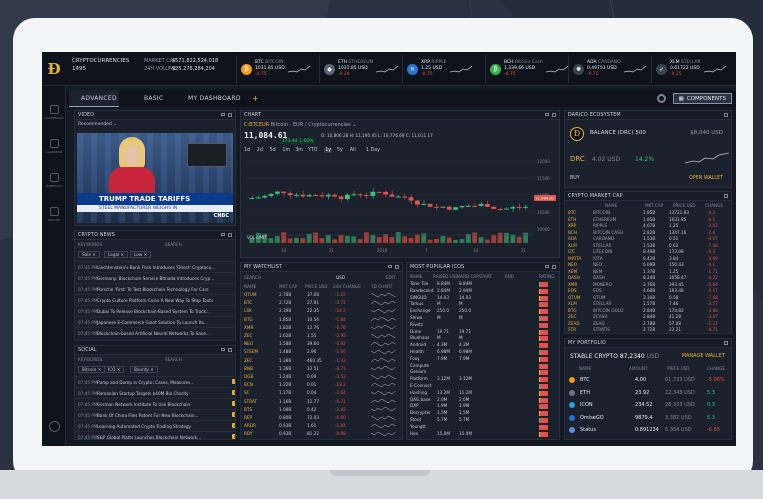 The height and width of the screenshot is (499, 763). I want to click on add-tab-button: +, so click(255, 98).